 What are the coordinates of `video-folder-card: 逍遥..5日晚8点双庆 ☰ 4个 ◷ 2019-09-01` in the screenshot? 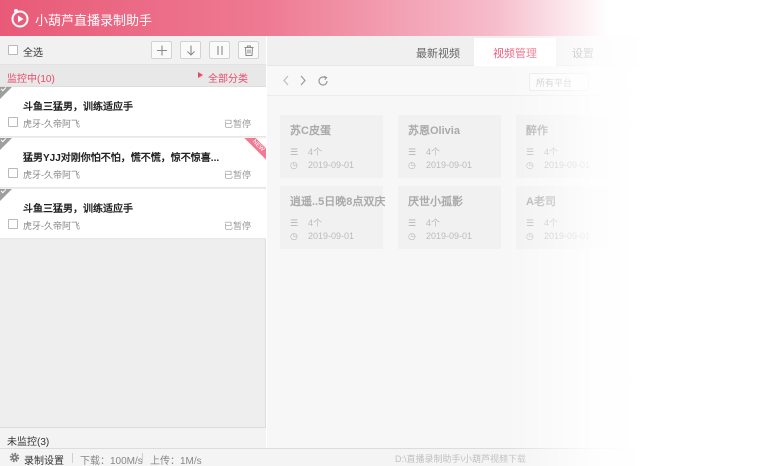 It's located at (333, 217).